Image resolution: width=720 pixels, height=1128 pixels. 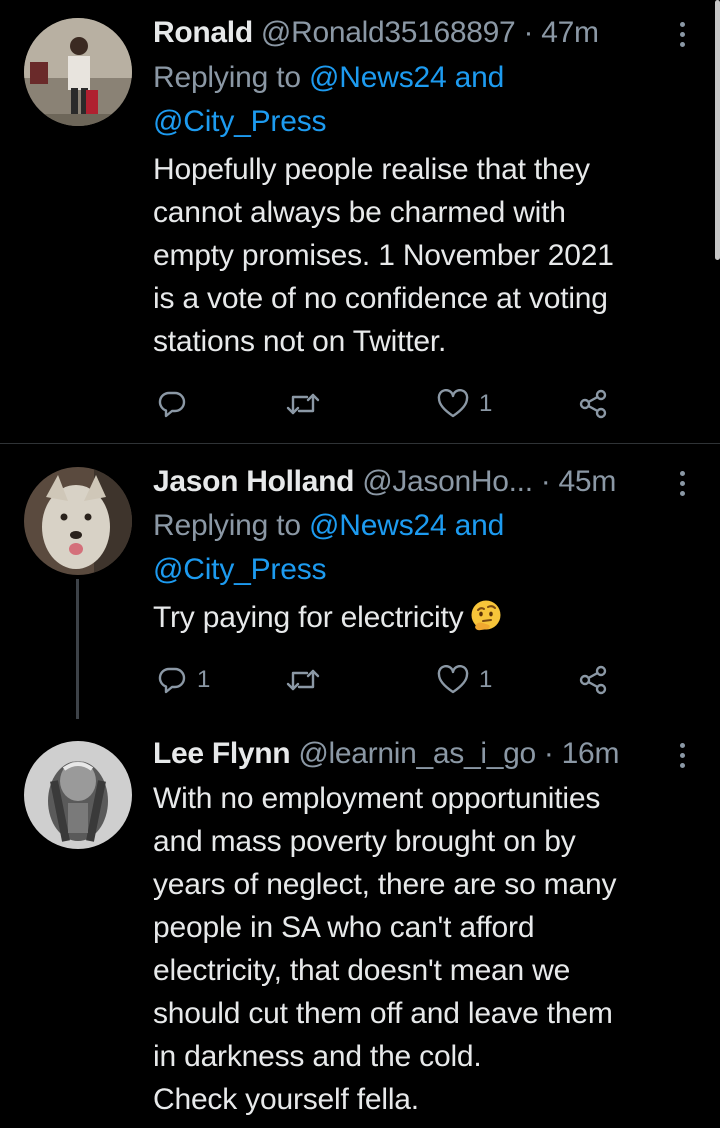 I want to click on text-line: cannot always be charmed with, so click(x=359, y=212).